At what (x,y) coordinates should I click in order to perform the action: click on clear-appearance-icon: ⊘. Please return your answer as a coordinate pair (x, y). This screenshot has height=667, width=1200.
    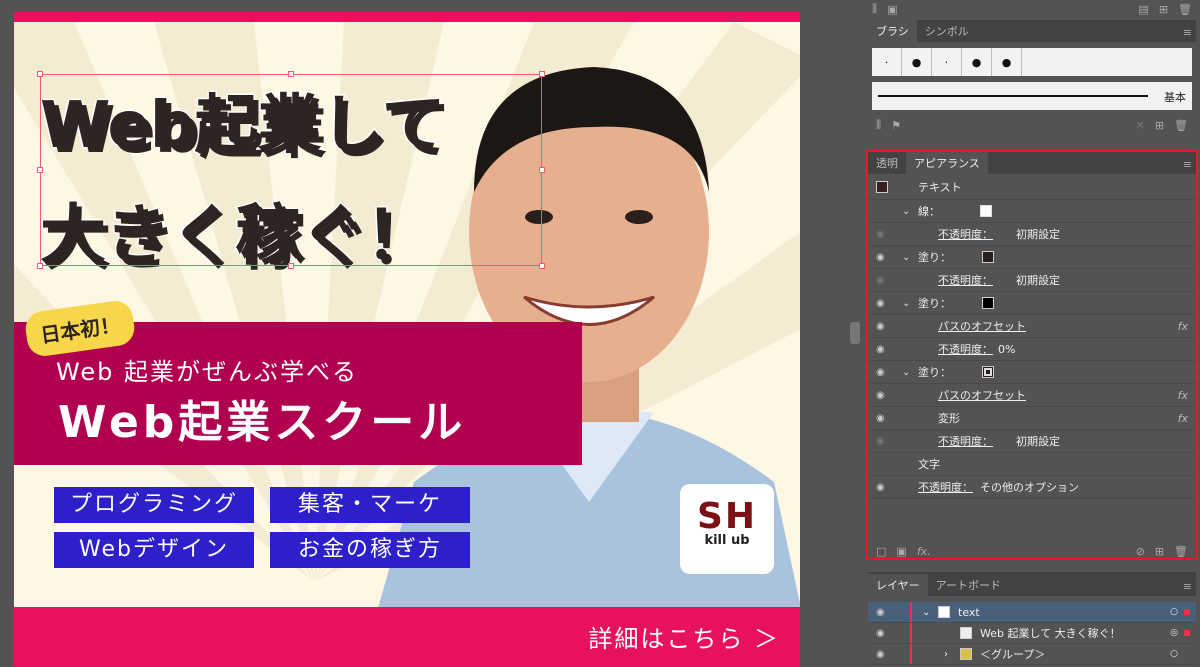
    Looking at the image, I should click on (1140, 551).